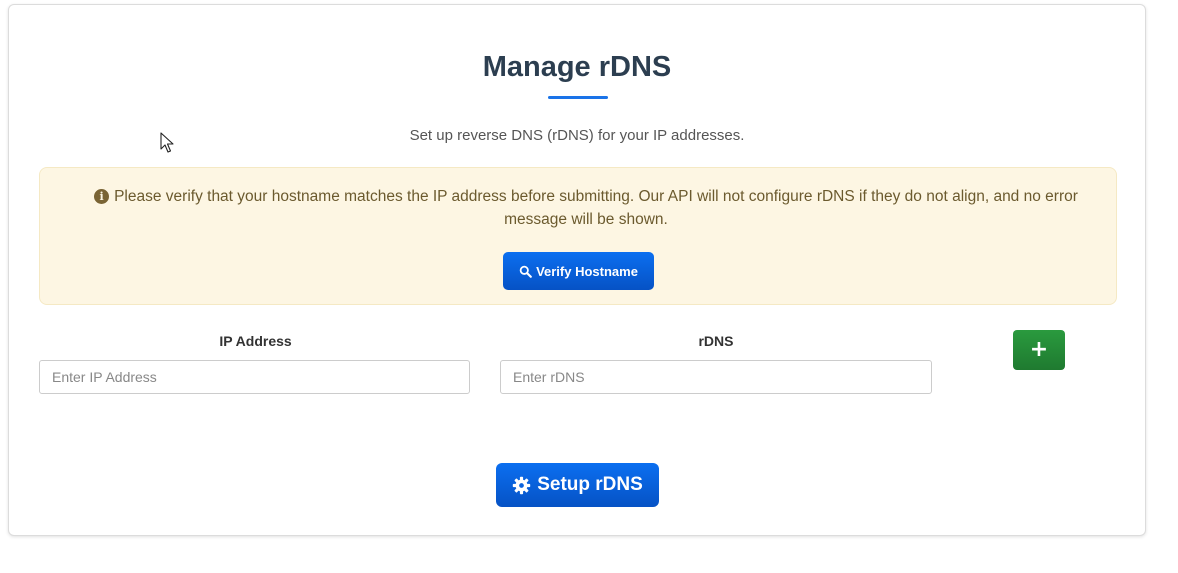 Image resolution: width=1178 pixels, height=573 pixels. I want to click on setup-rdns-label: Setup rDNS, so click(590, 484).